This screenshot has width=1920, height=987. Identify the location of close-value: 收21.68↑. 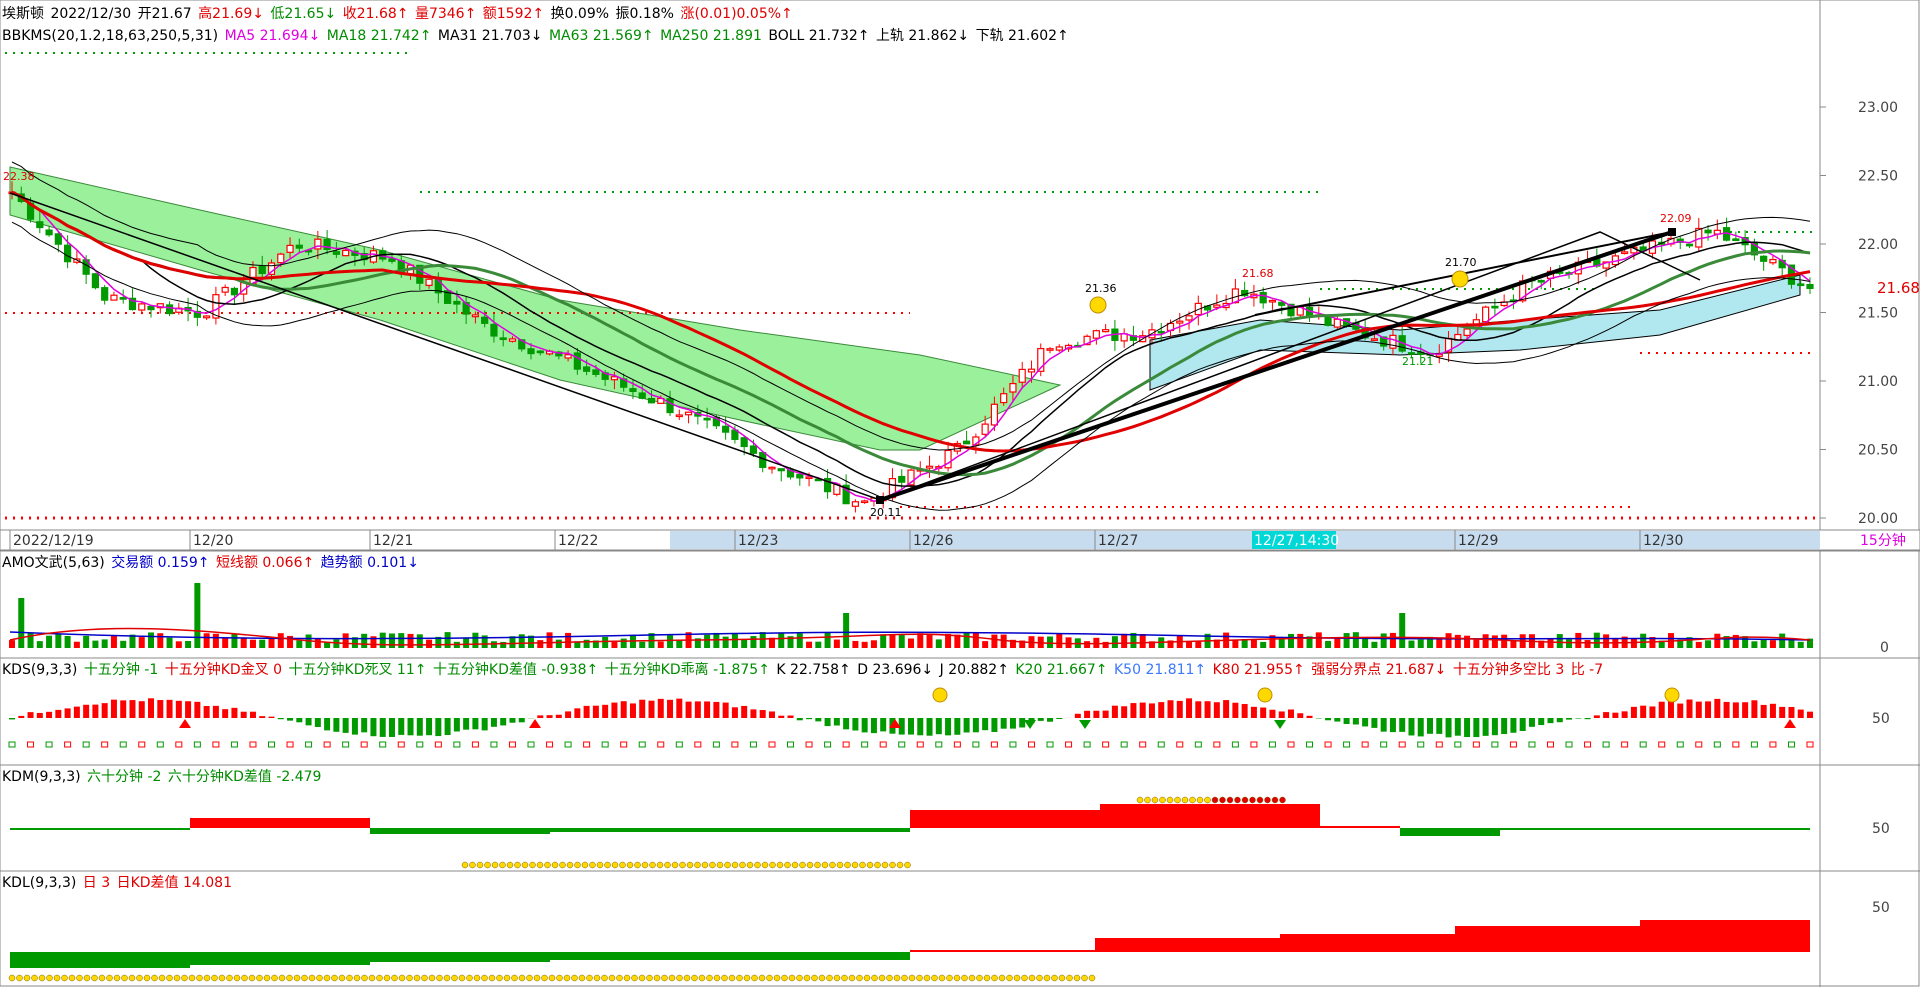
(375, 14).